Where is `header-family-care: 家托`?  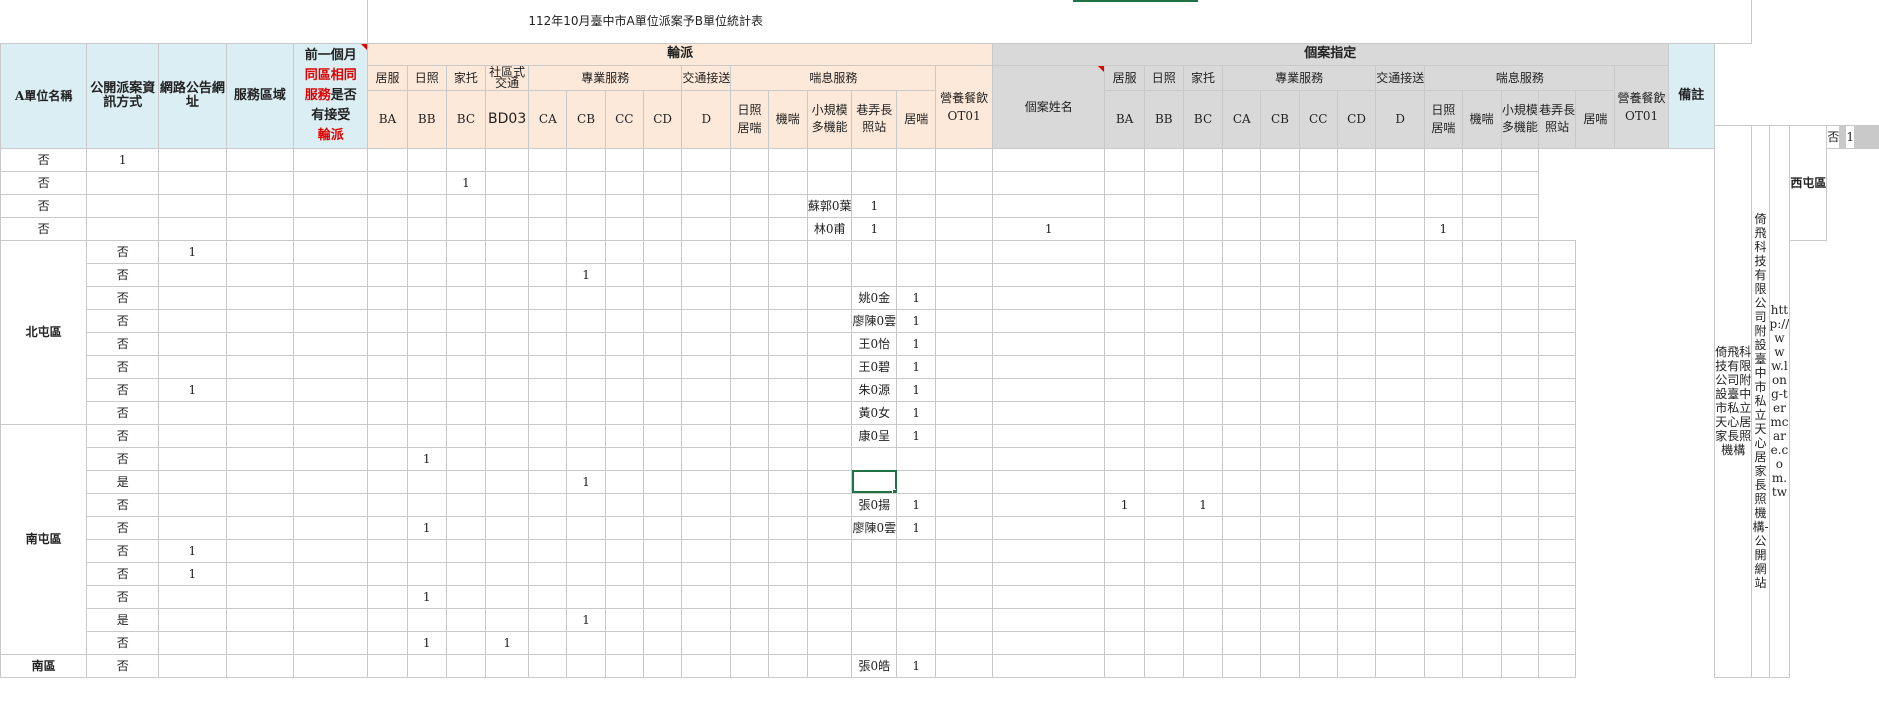 header-family-care: 家托 is located at coordinates (466, 77).